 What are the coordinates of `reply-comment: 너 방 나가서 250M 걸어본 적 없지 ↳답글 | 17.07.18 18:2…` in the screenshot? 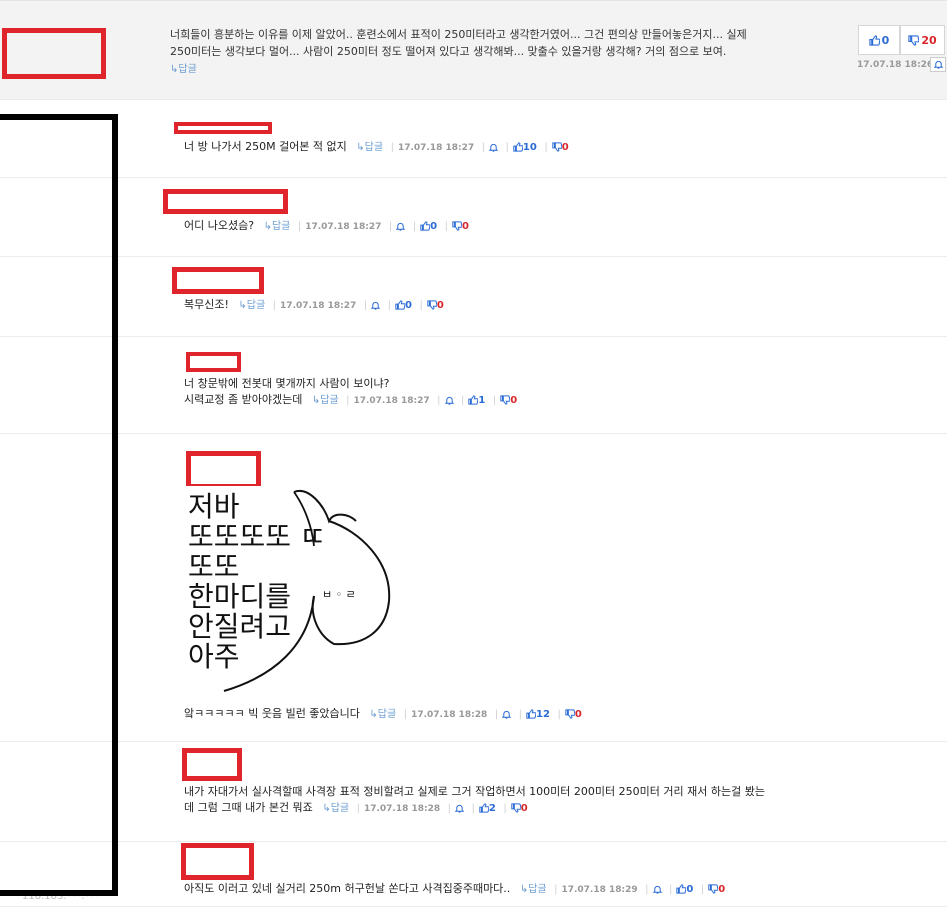 It's located at (376, 146).